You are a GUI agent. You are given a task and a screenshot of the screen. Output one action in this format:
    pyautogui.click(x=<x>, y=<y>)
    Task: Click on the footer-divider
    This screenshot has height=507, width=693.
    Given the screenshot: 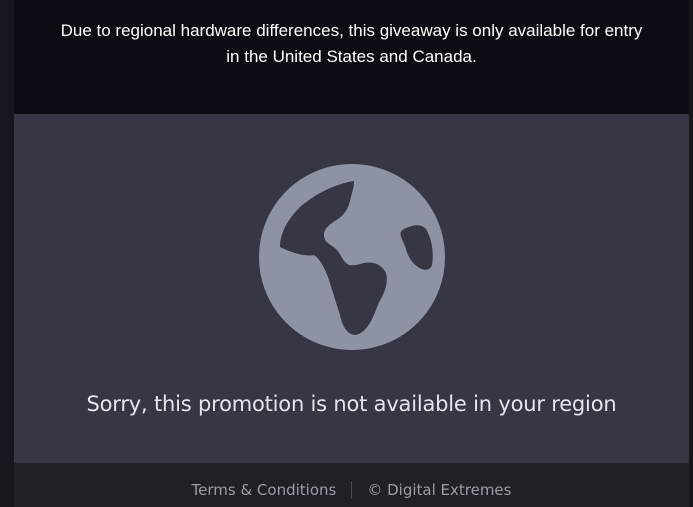 What is the action you would take?
    pyautogui.click(x=352, y=490)
    